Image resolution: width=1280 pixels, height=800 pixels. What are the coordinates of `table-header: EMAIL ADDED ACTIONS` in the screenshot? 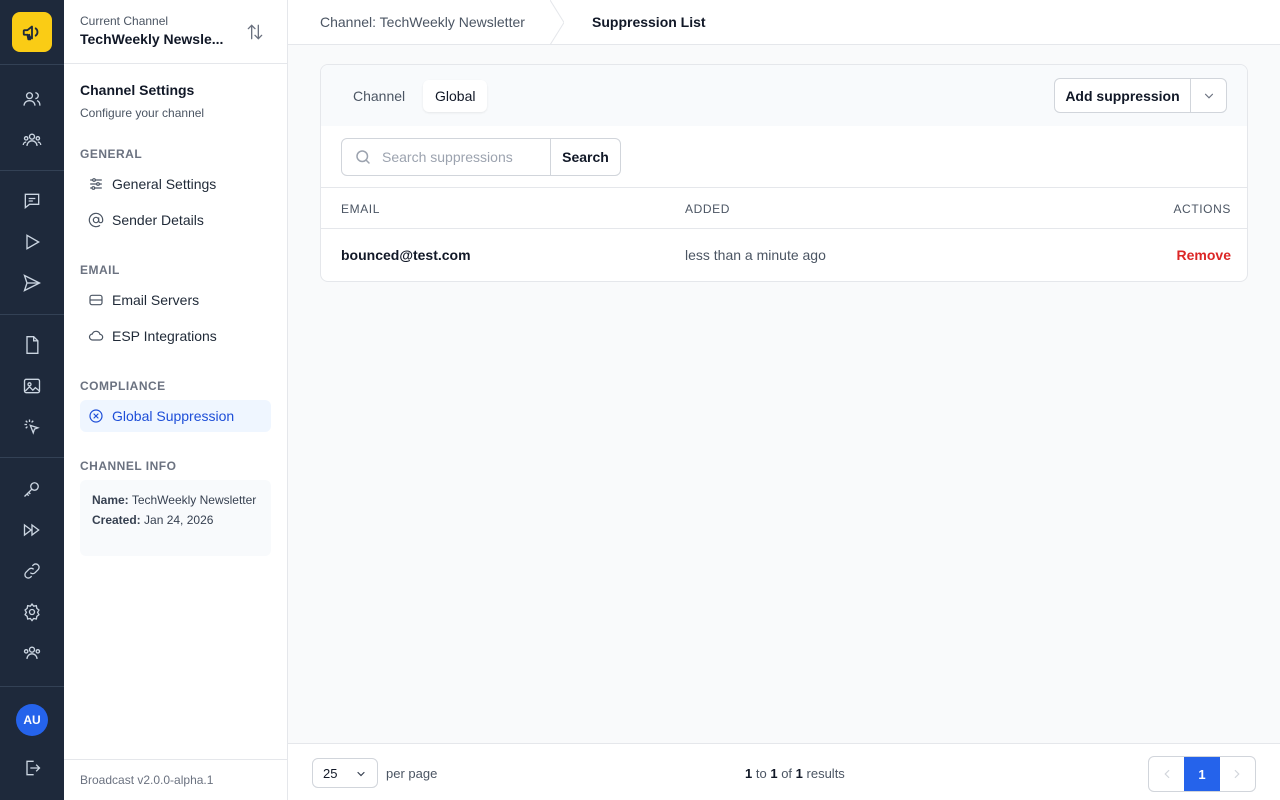 It's located at (784, 208).